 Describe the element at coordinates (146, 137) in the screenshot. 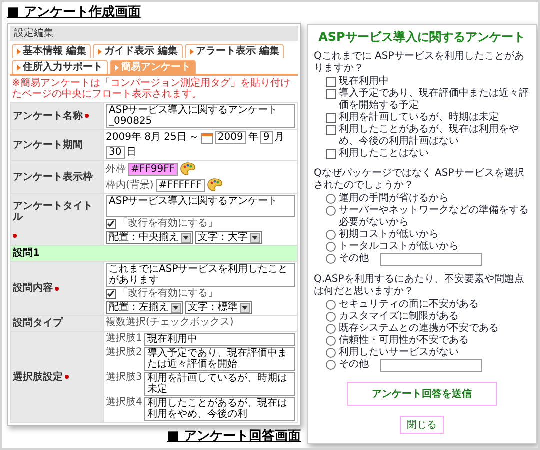

I see `start-date: 2009年 8月 25日` at that location.